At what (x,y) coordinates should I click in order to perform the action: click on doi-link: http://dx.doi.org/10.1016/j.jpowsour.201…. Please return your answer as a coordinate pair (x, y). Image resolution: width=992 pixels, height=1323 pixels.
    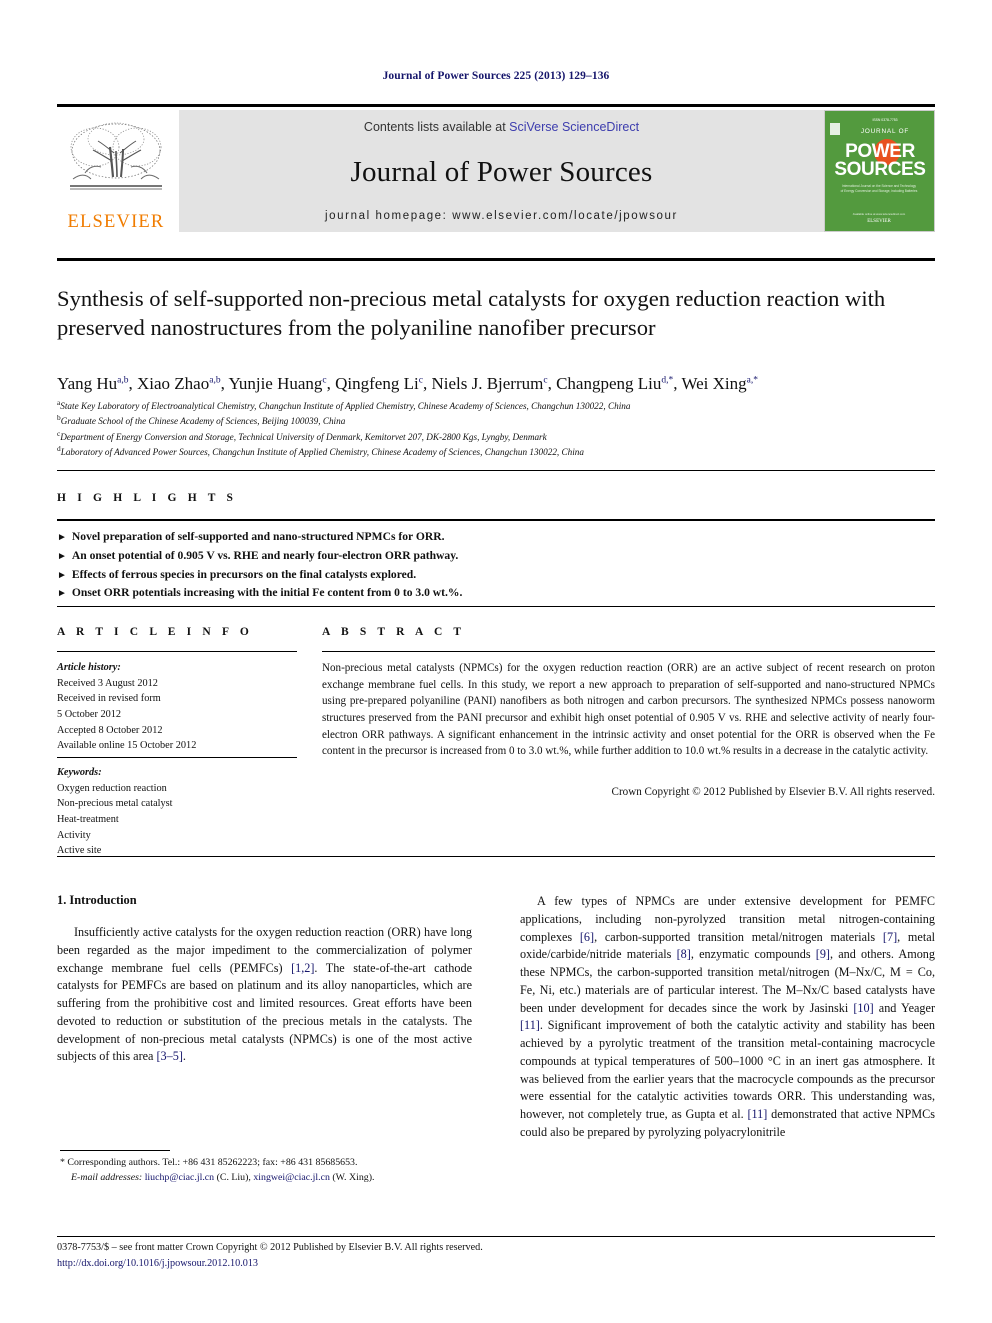
    Looking at the image, I should click on (496, 1263).